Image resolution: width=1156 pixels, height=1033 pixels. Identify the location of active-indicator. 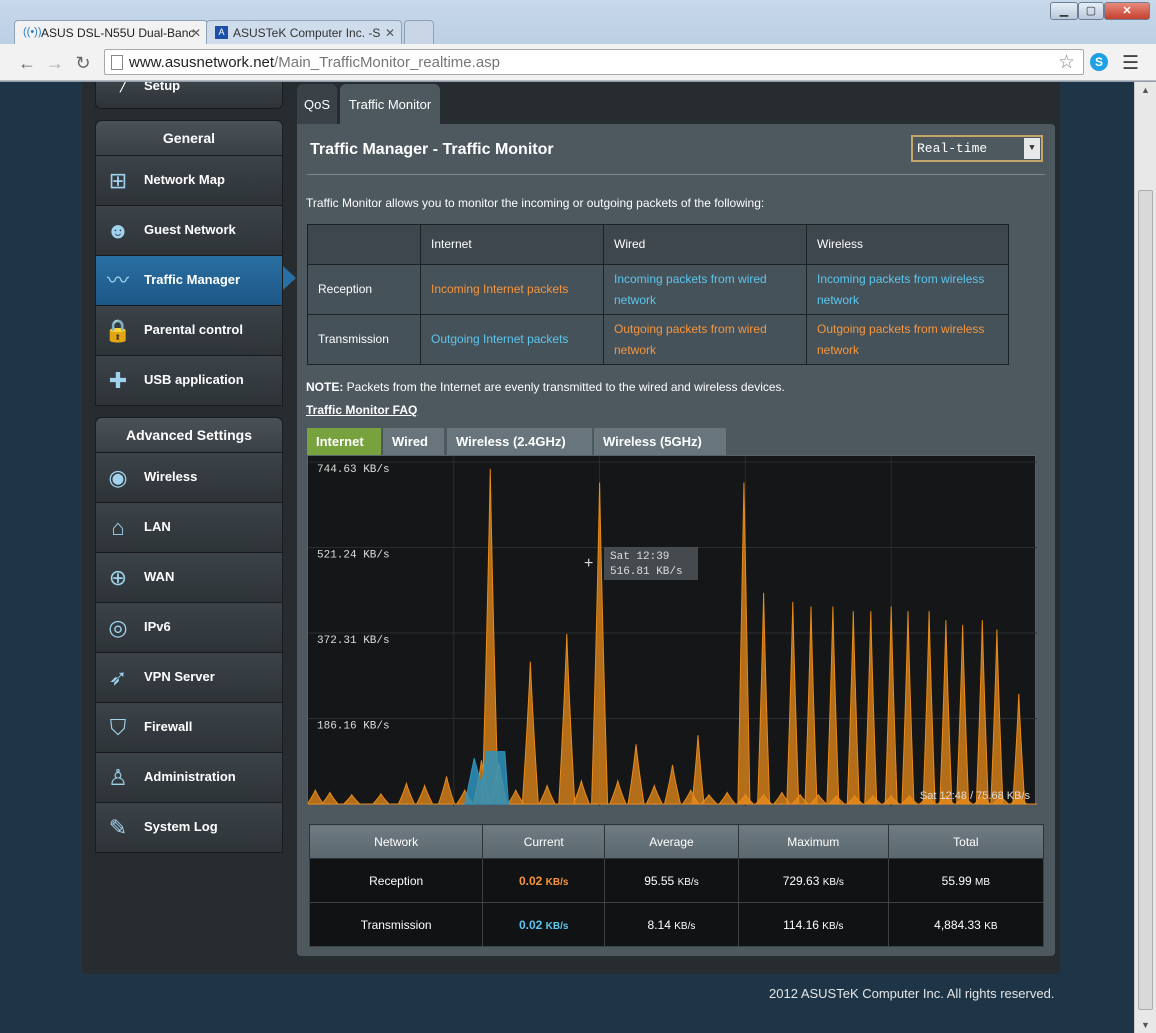
(289, 278).